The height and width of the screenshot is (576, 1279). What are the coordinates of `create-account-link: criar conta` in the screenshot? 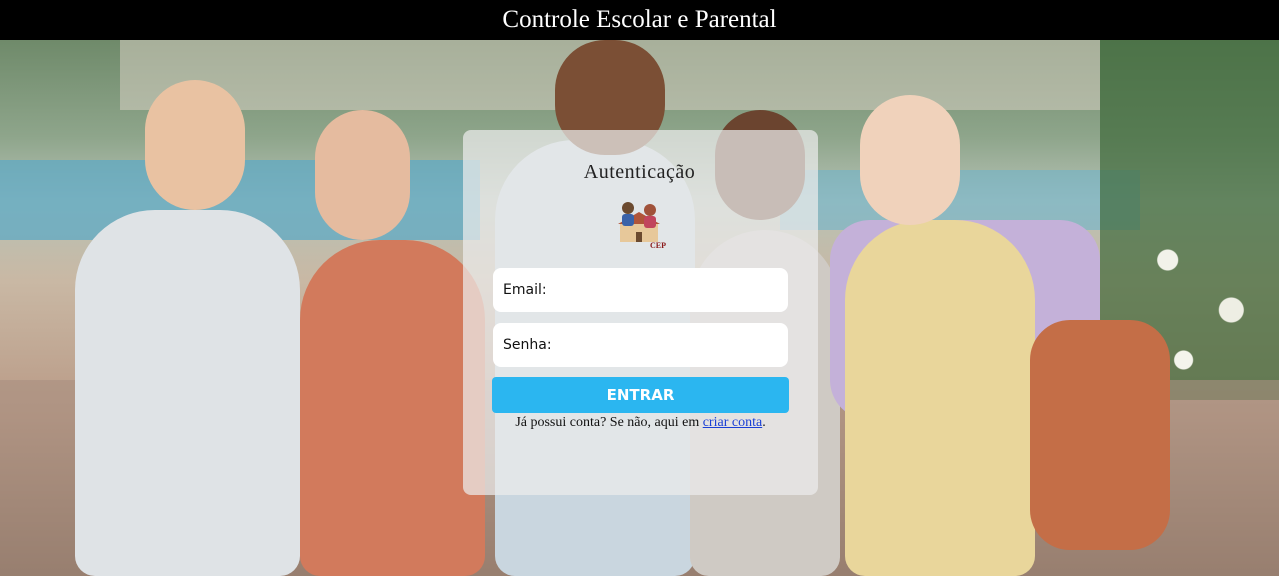 It's located at (732, 422).